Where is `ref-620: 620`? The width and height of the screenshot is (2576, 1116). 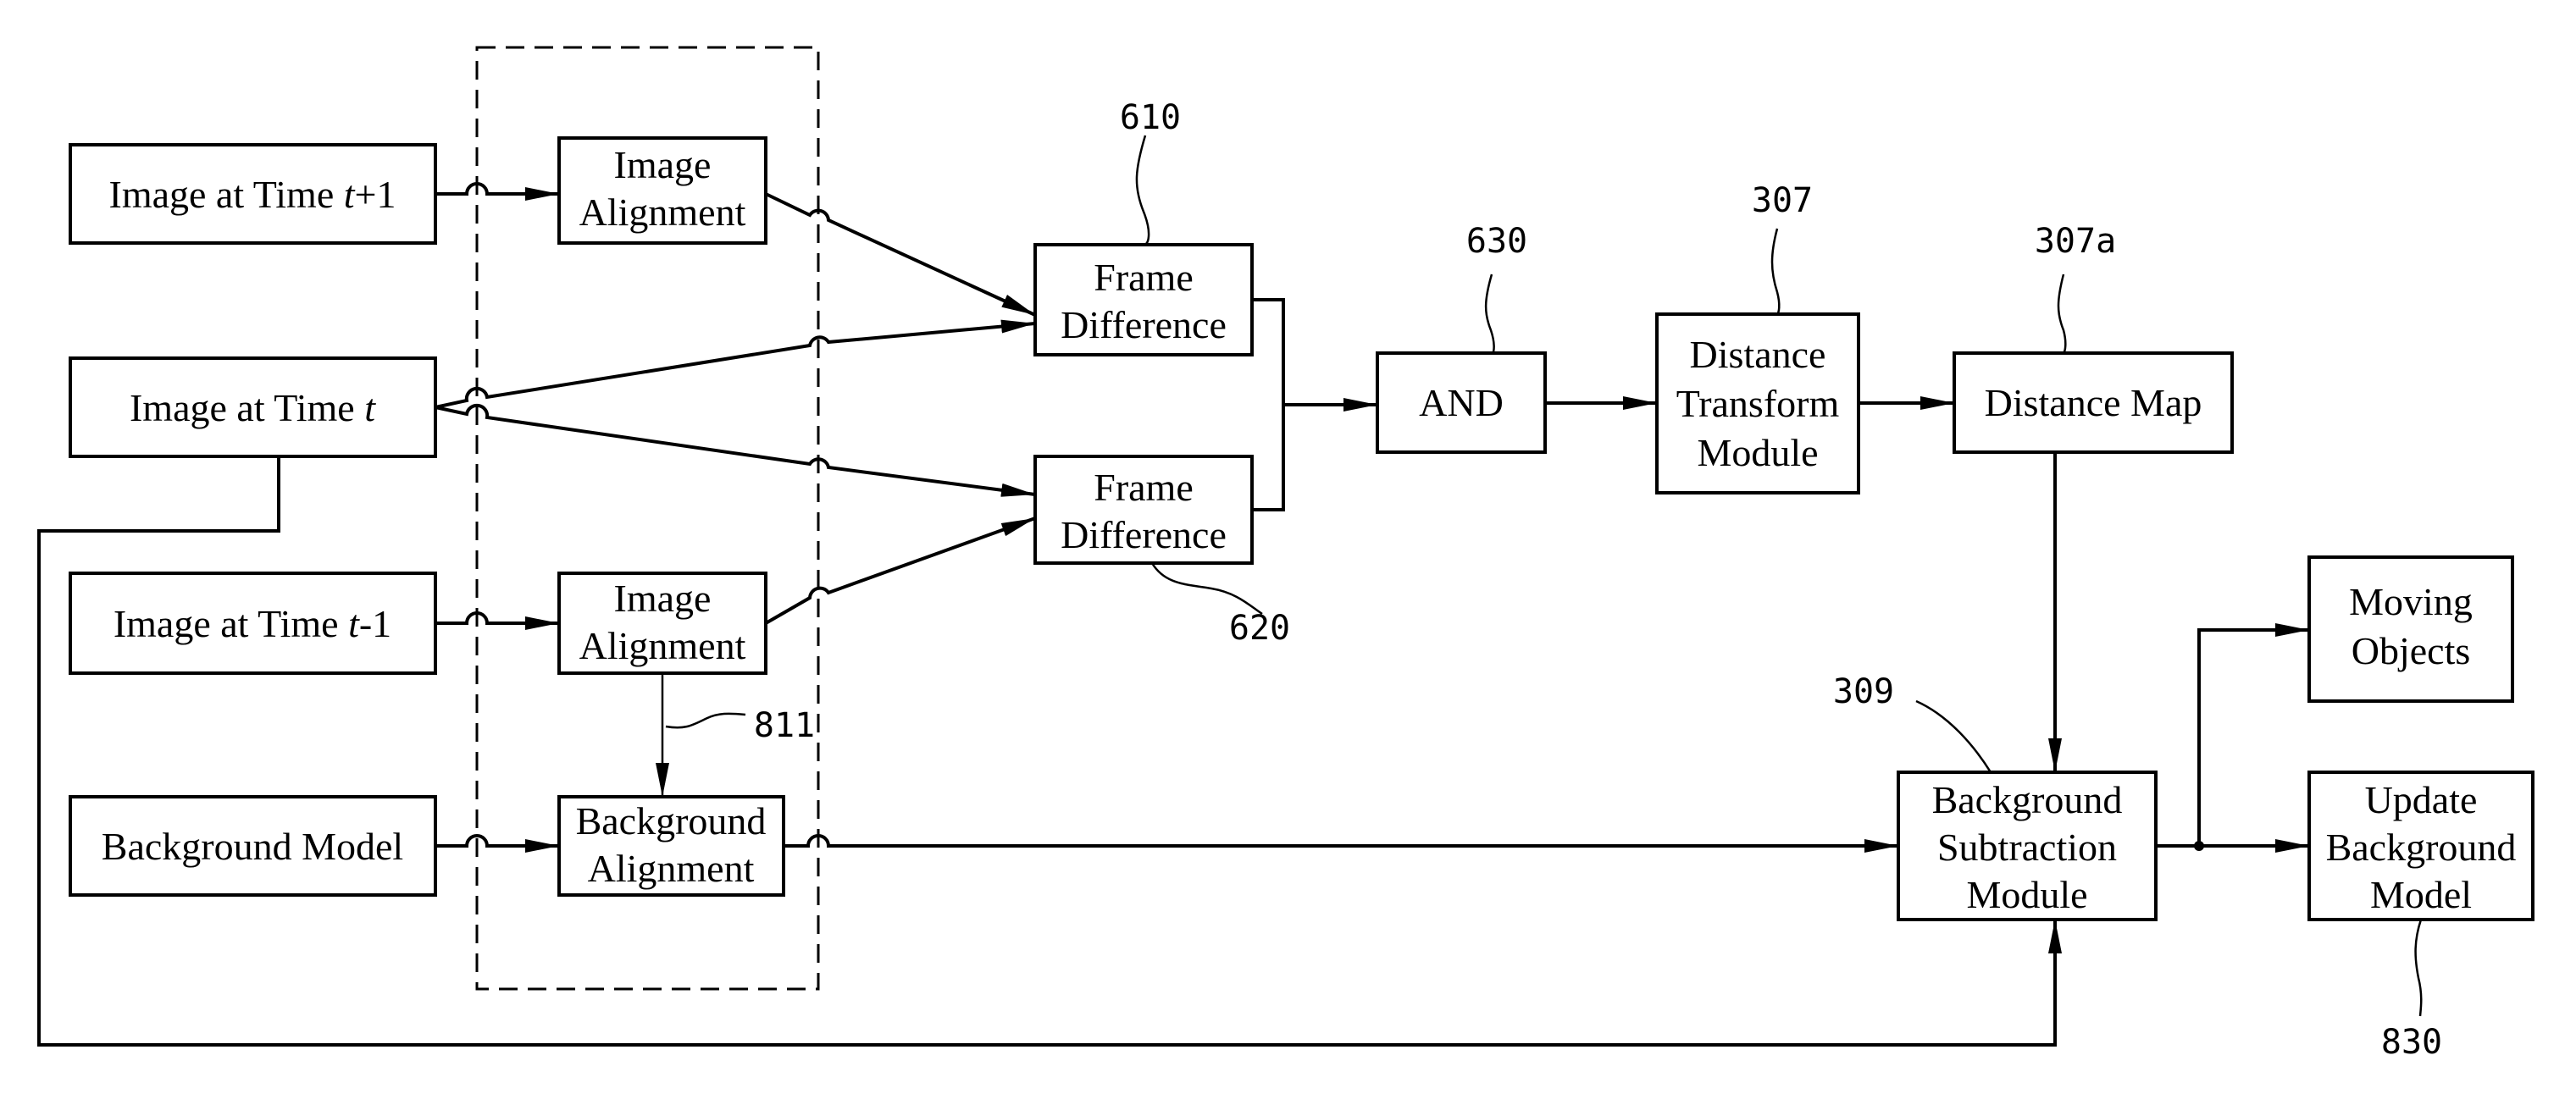
ref-620: 620 is located at coordinates (1259, 628).